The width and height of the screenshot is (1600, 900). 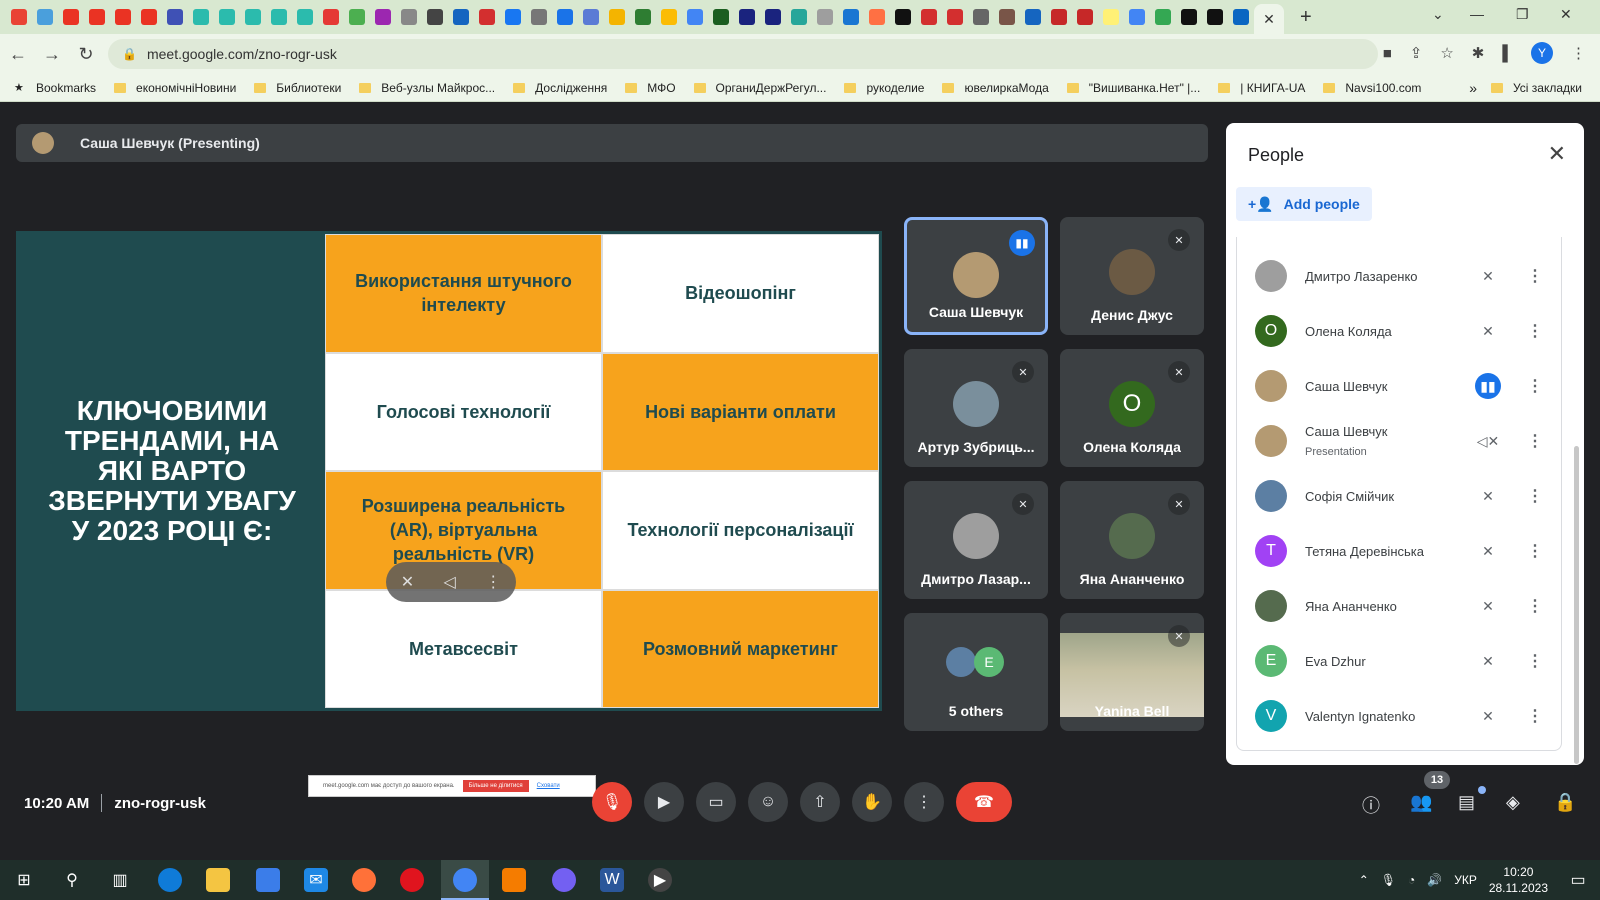 What do you see at coordinates (1578, 53) in the screenshot?
I see `menu-icon: ⋮` at bounding box center [1578, 53].